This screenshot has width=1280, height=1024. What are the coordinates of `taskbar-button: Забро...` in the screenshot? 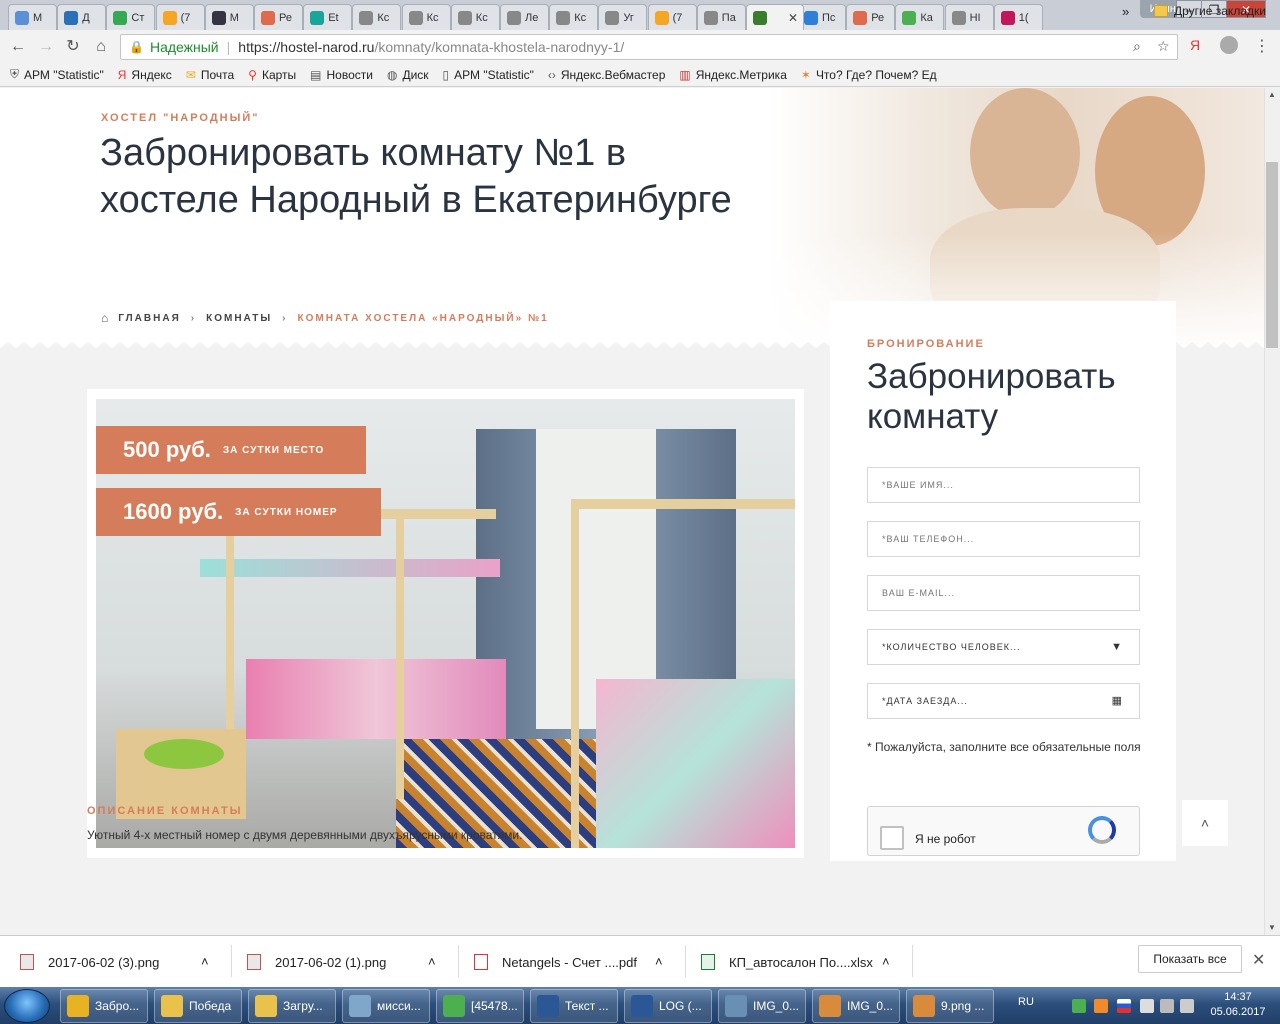 It's located at (104, 1006).